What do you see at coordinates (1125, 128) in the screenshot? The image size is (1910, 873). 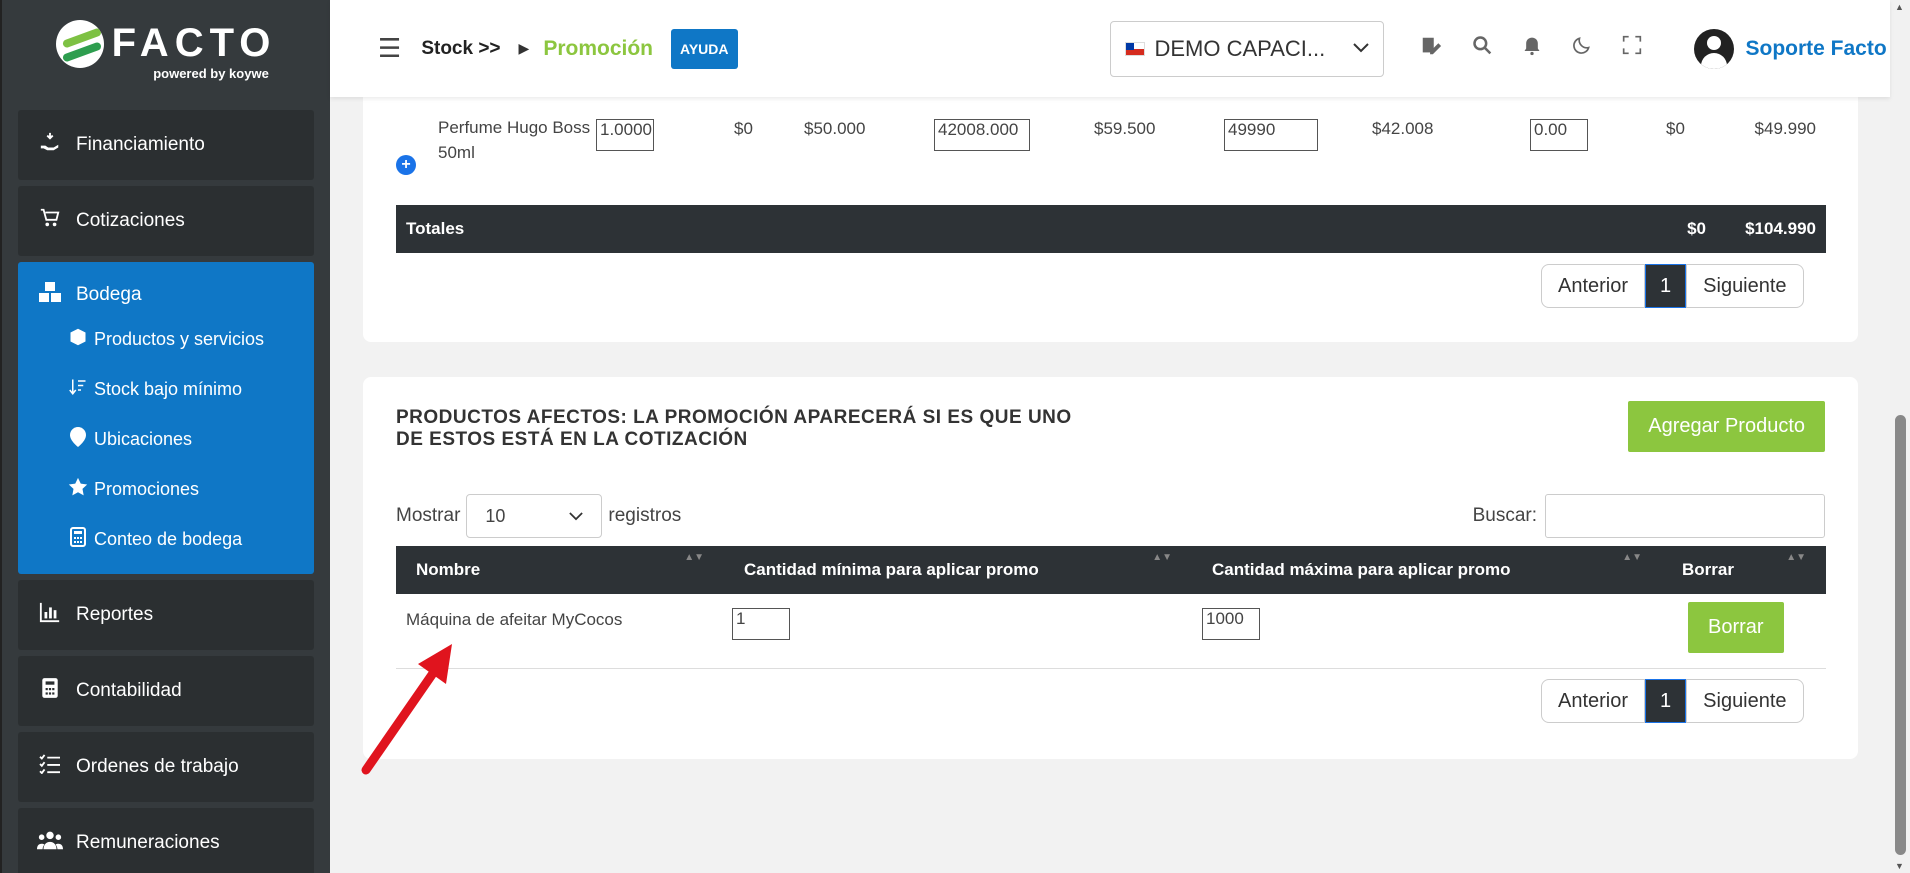 I see `total-price-value: $59.500` at bounding box center [1125, 128].